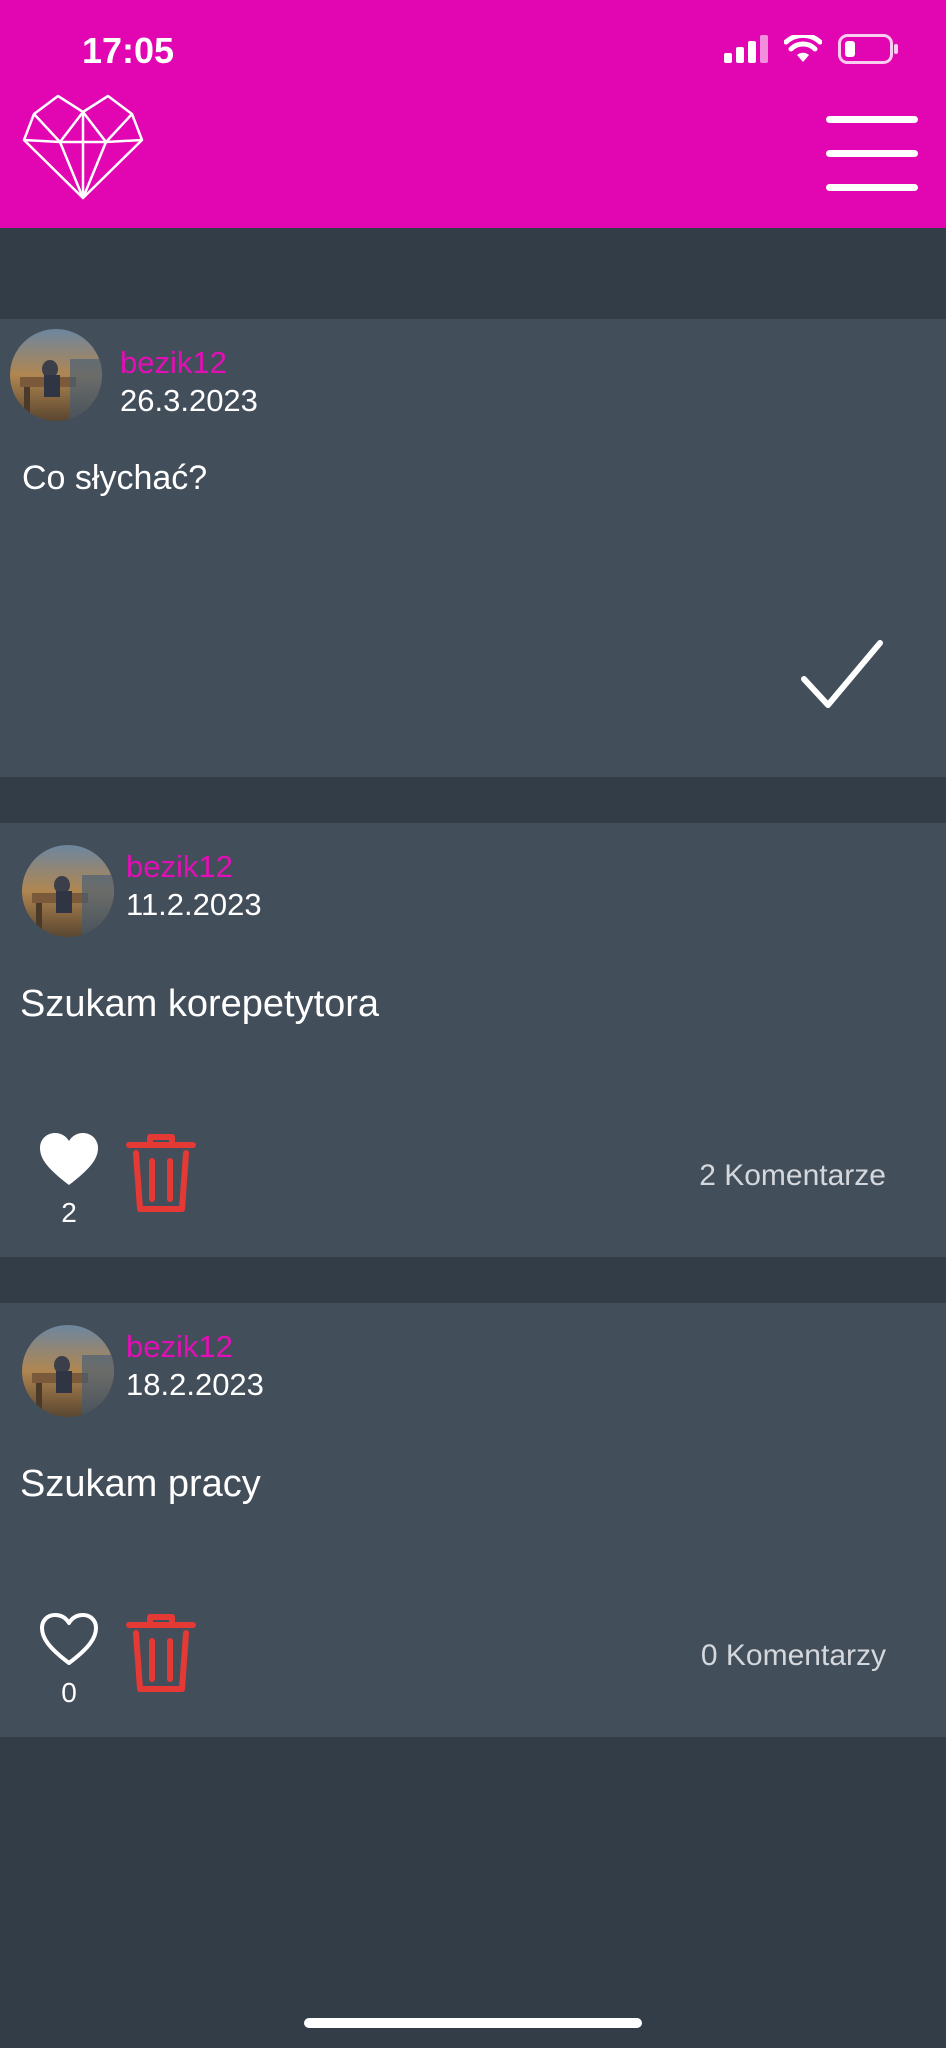 This screenshot has height=2048, width=946. What do you see at coordinates (194, 904) in the screenshot?
I see `post-date: 11.2.2023` at bounding box center [194, 904].